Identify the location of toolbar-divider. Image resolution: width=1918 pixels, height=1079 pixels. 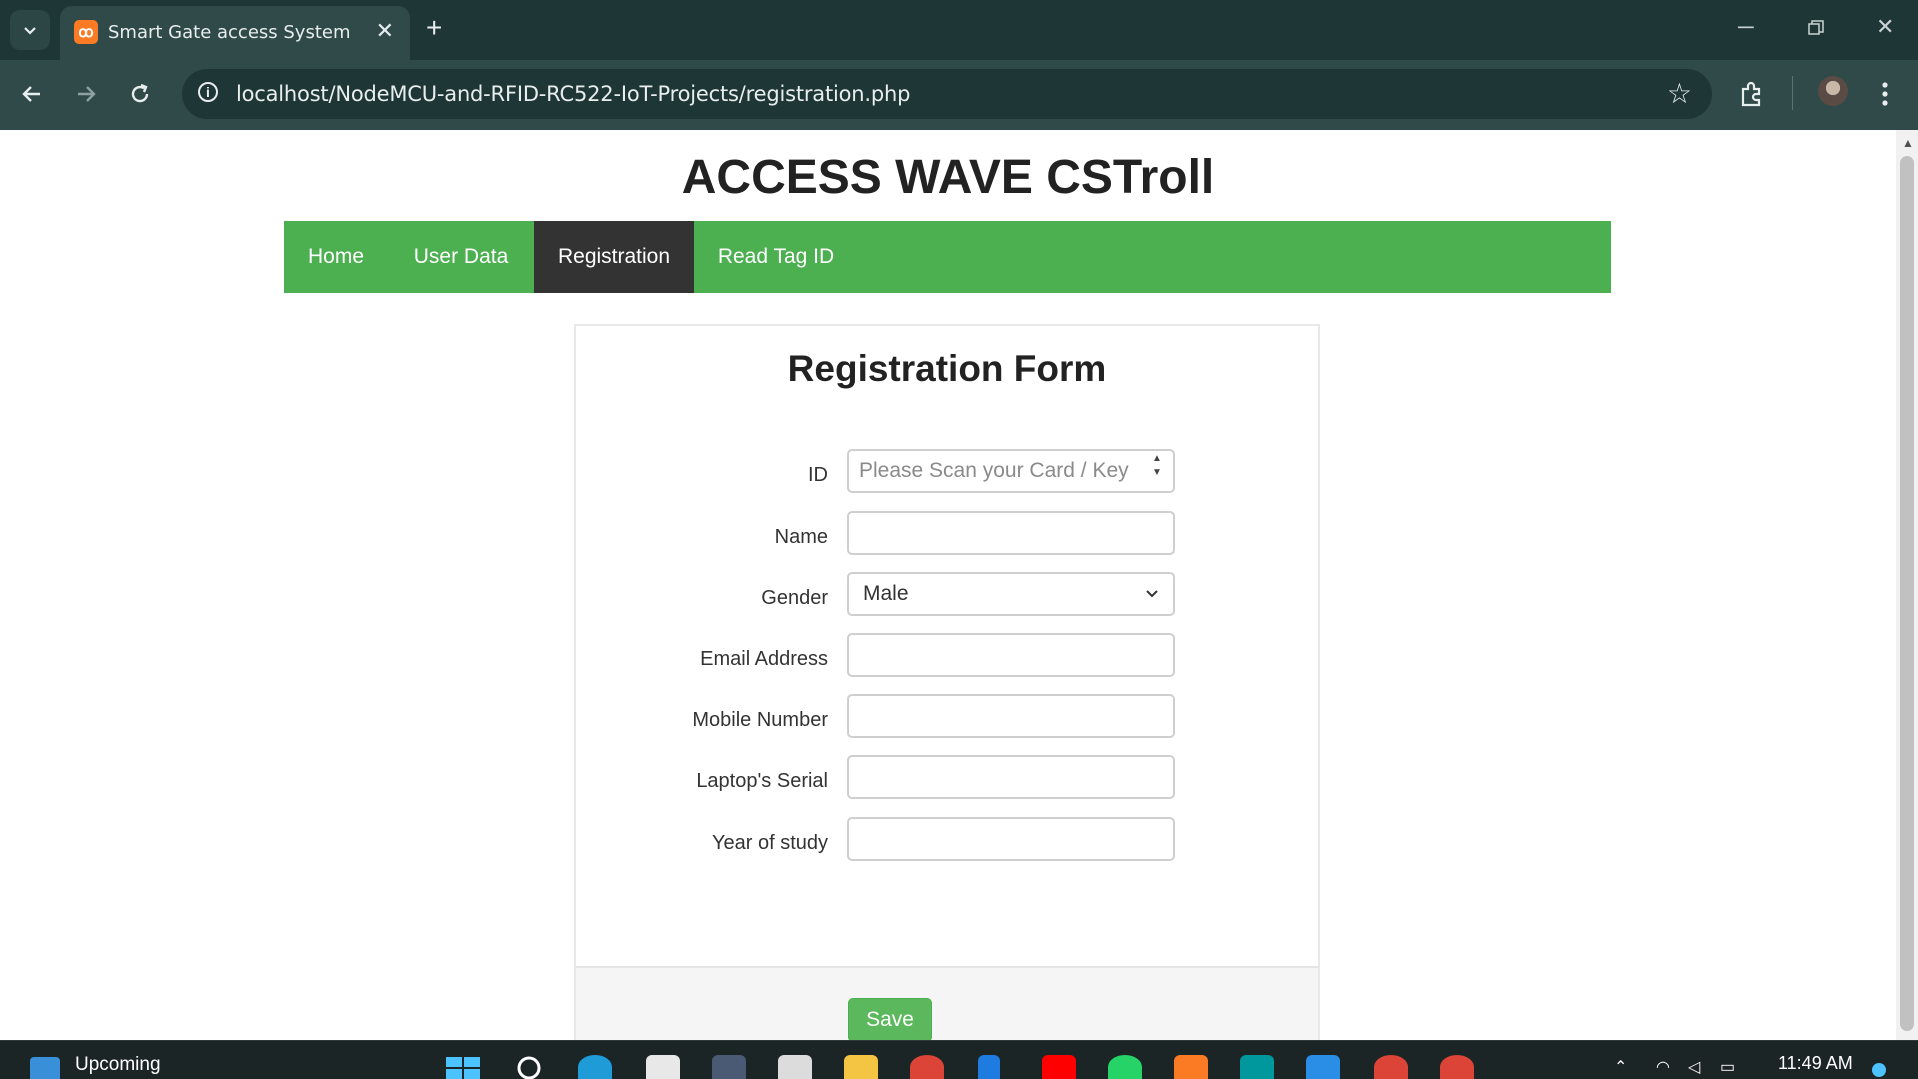
(1792, 93).